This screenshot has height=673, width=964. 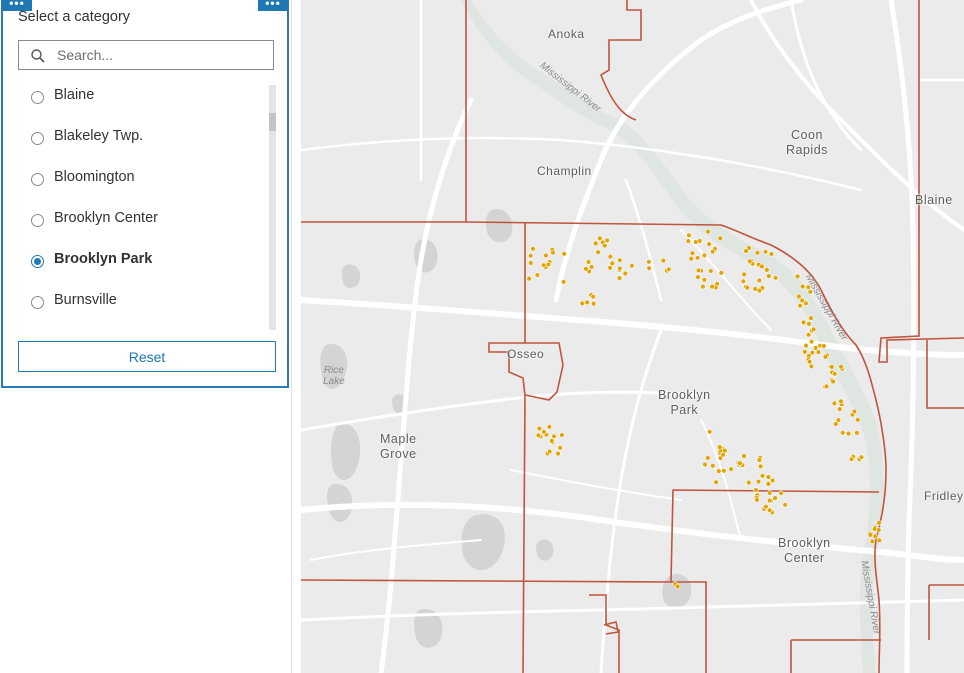 What do you see at coordinates (147, 356) in the screenshot?
I see `reset-button: Reset` at bounding box center [147, 356].